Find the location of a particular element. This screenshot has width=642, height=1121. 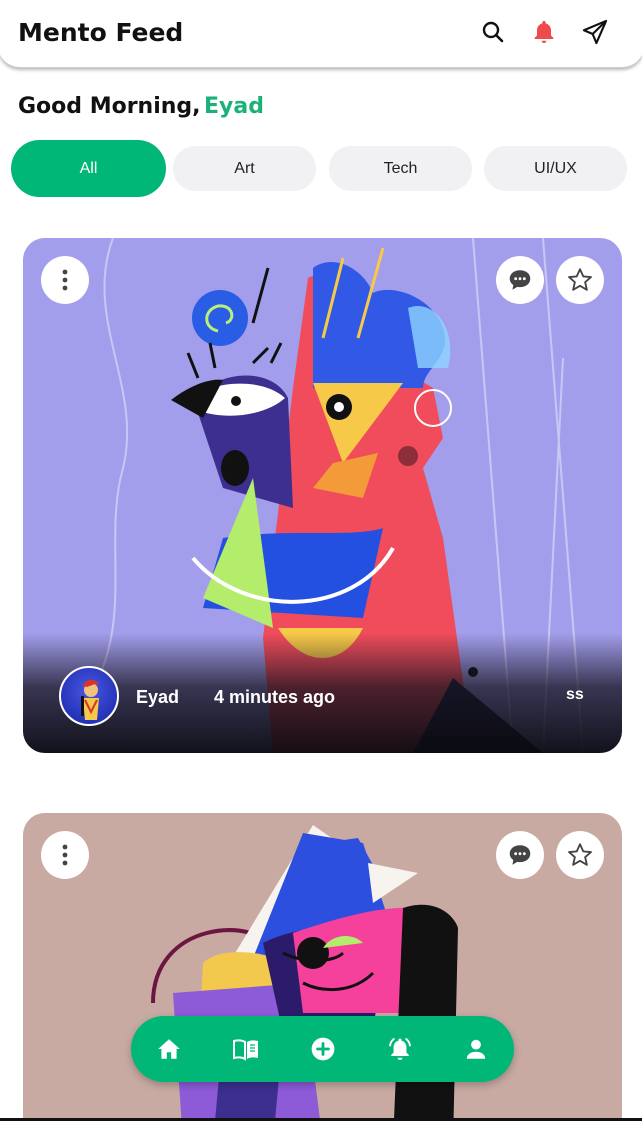

search-icon is located at coordinates (493, 32).